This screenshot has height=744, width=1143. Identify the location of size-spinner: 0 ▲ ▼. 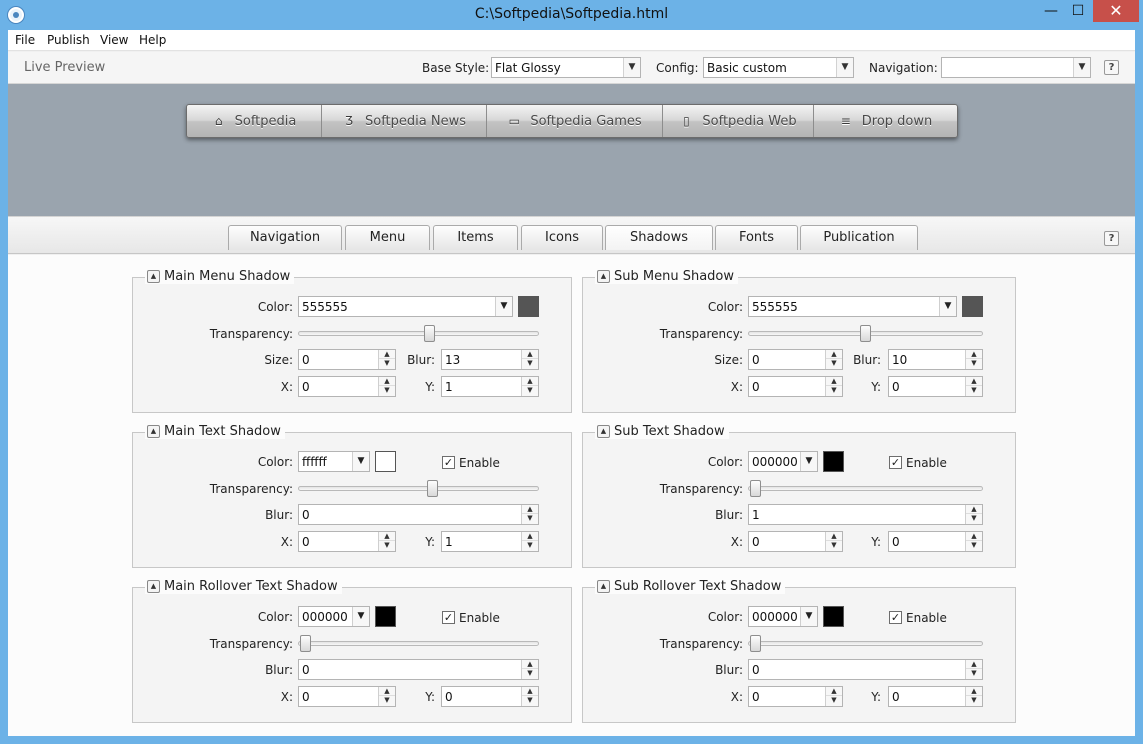
(347, 359).